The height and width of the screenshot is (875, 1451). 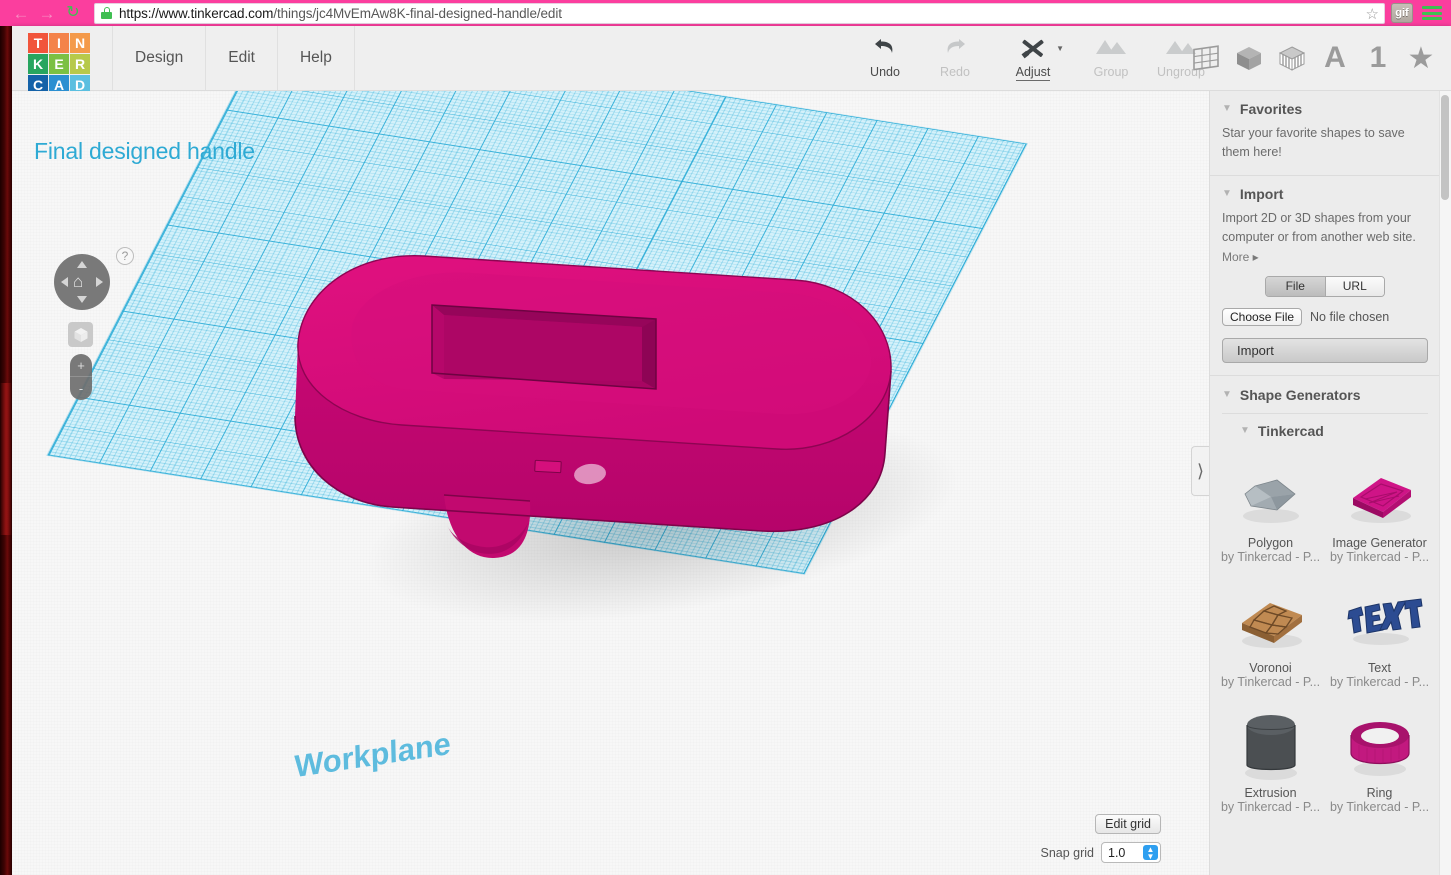 I want to click on zoom-controls: + -, so click(x=81, y=377).